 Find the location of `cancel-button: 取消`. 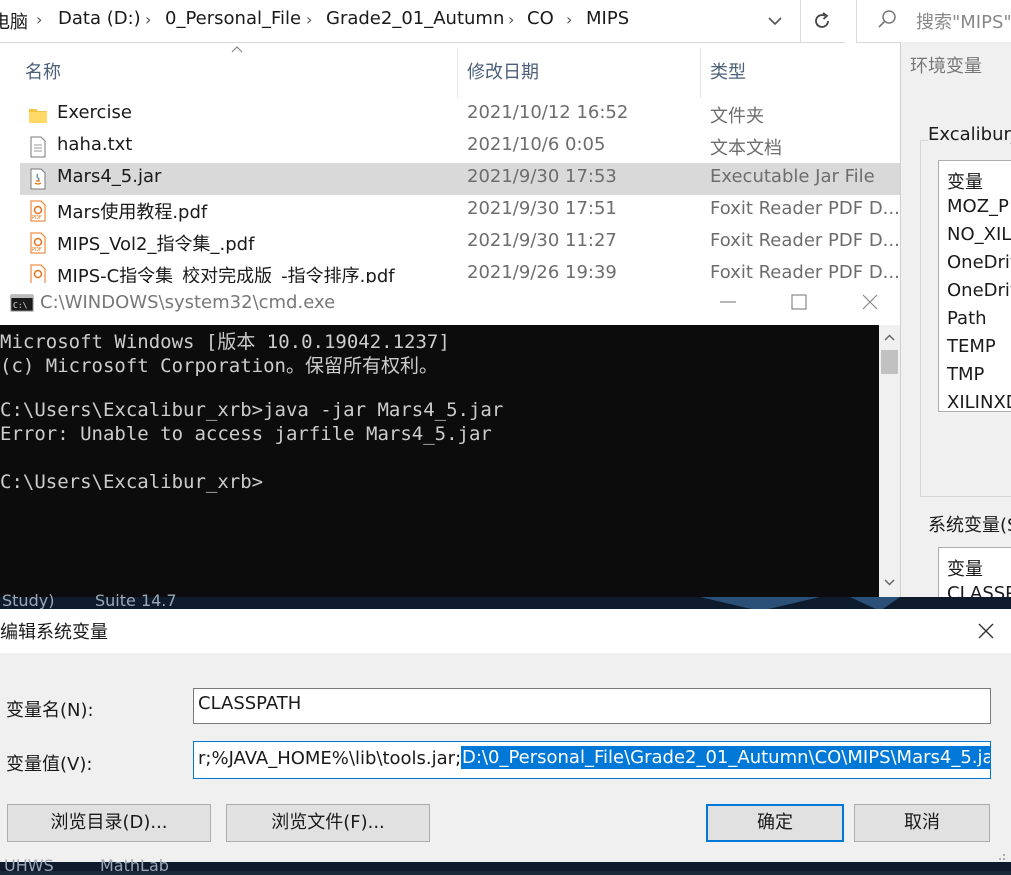

cancel-button: 取消 is located at coordinates (922, 823).